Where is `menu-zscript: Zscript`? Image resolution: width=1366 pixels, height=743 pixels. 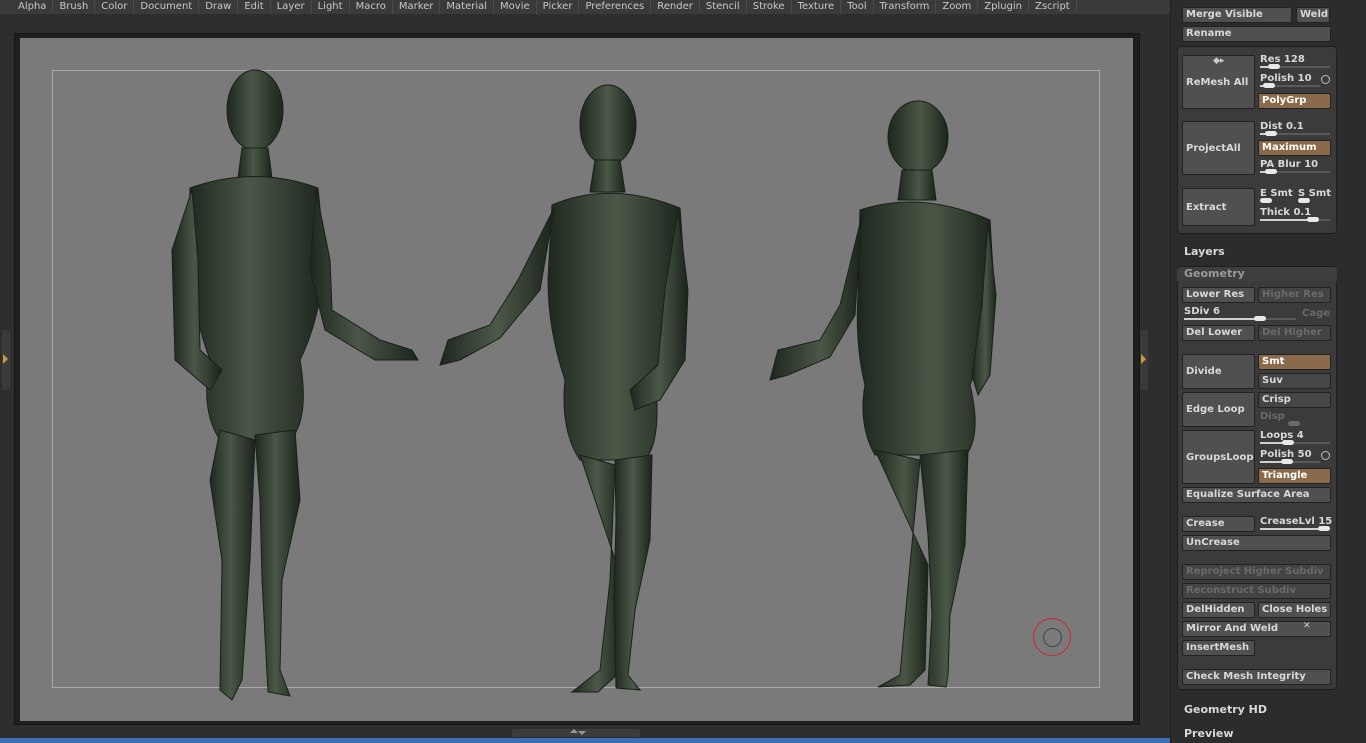
menu-zscript: Zscript is located at coordinates (1053, 7).